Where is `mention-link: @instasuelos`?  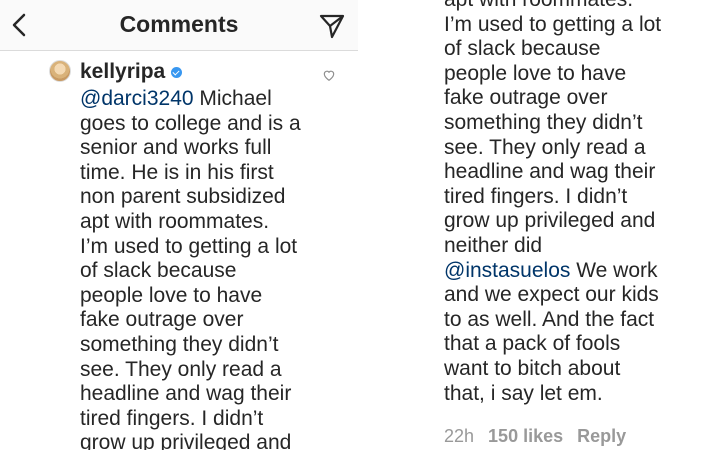 mention-link: @instasuelos is located at coordinates (507, 270).